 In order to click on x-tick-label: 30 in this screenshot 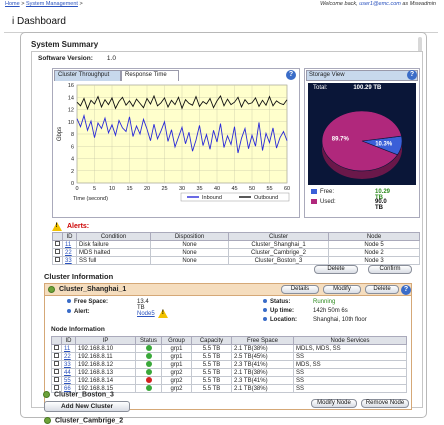, I will do `click(182, 189)`.